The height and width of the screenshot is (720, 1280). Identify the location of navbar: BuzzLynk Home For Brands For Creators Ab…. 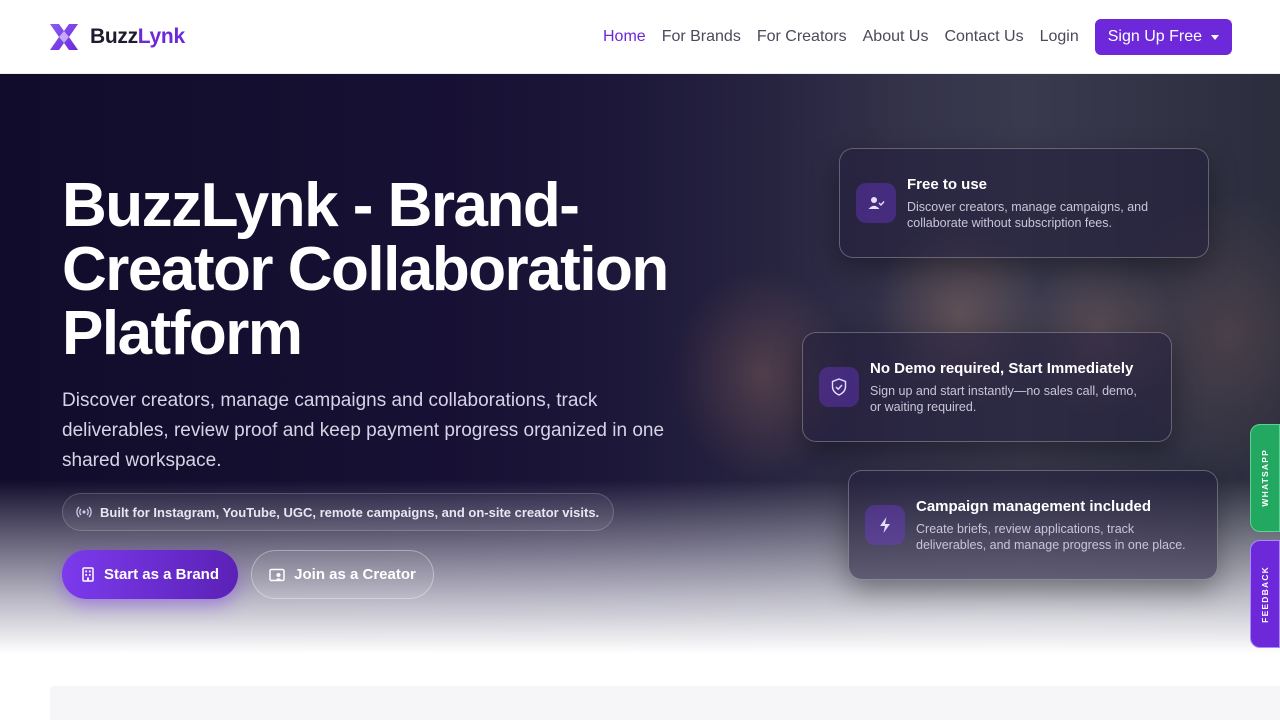
(640, 37).